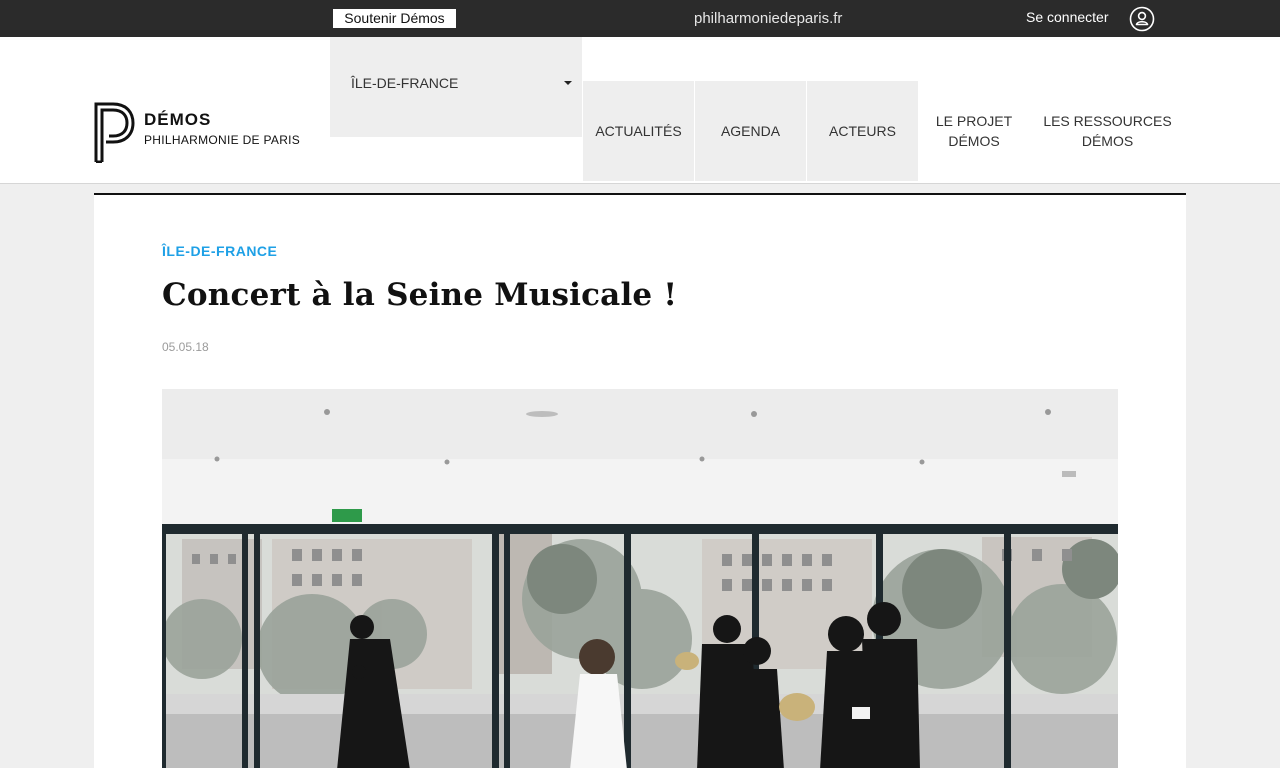 This screenshot has width=1280, height=768. I want to click on login-link: Se connecter, so click(1067, 17).